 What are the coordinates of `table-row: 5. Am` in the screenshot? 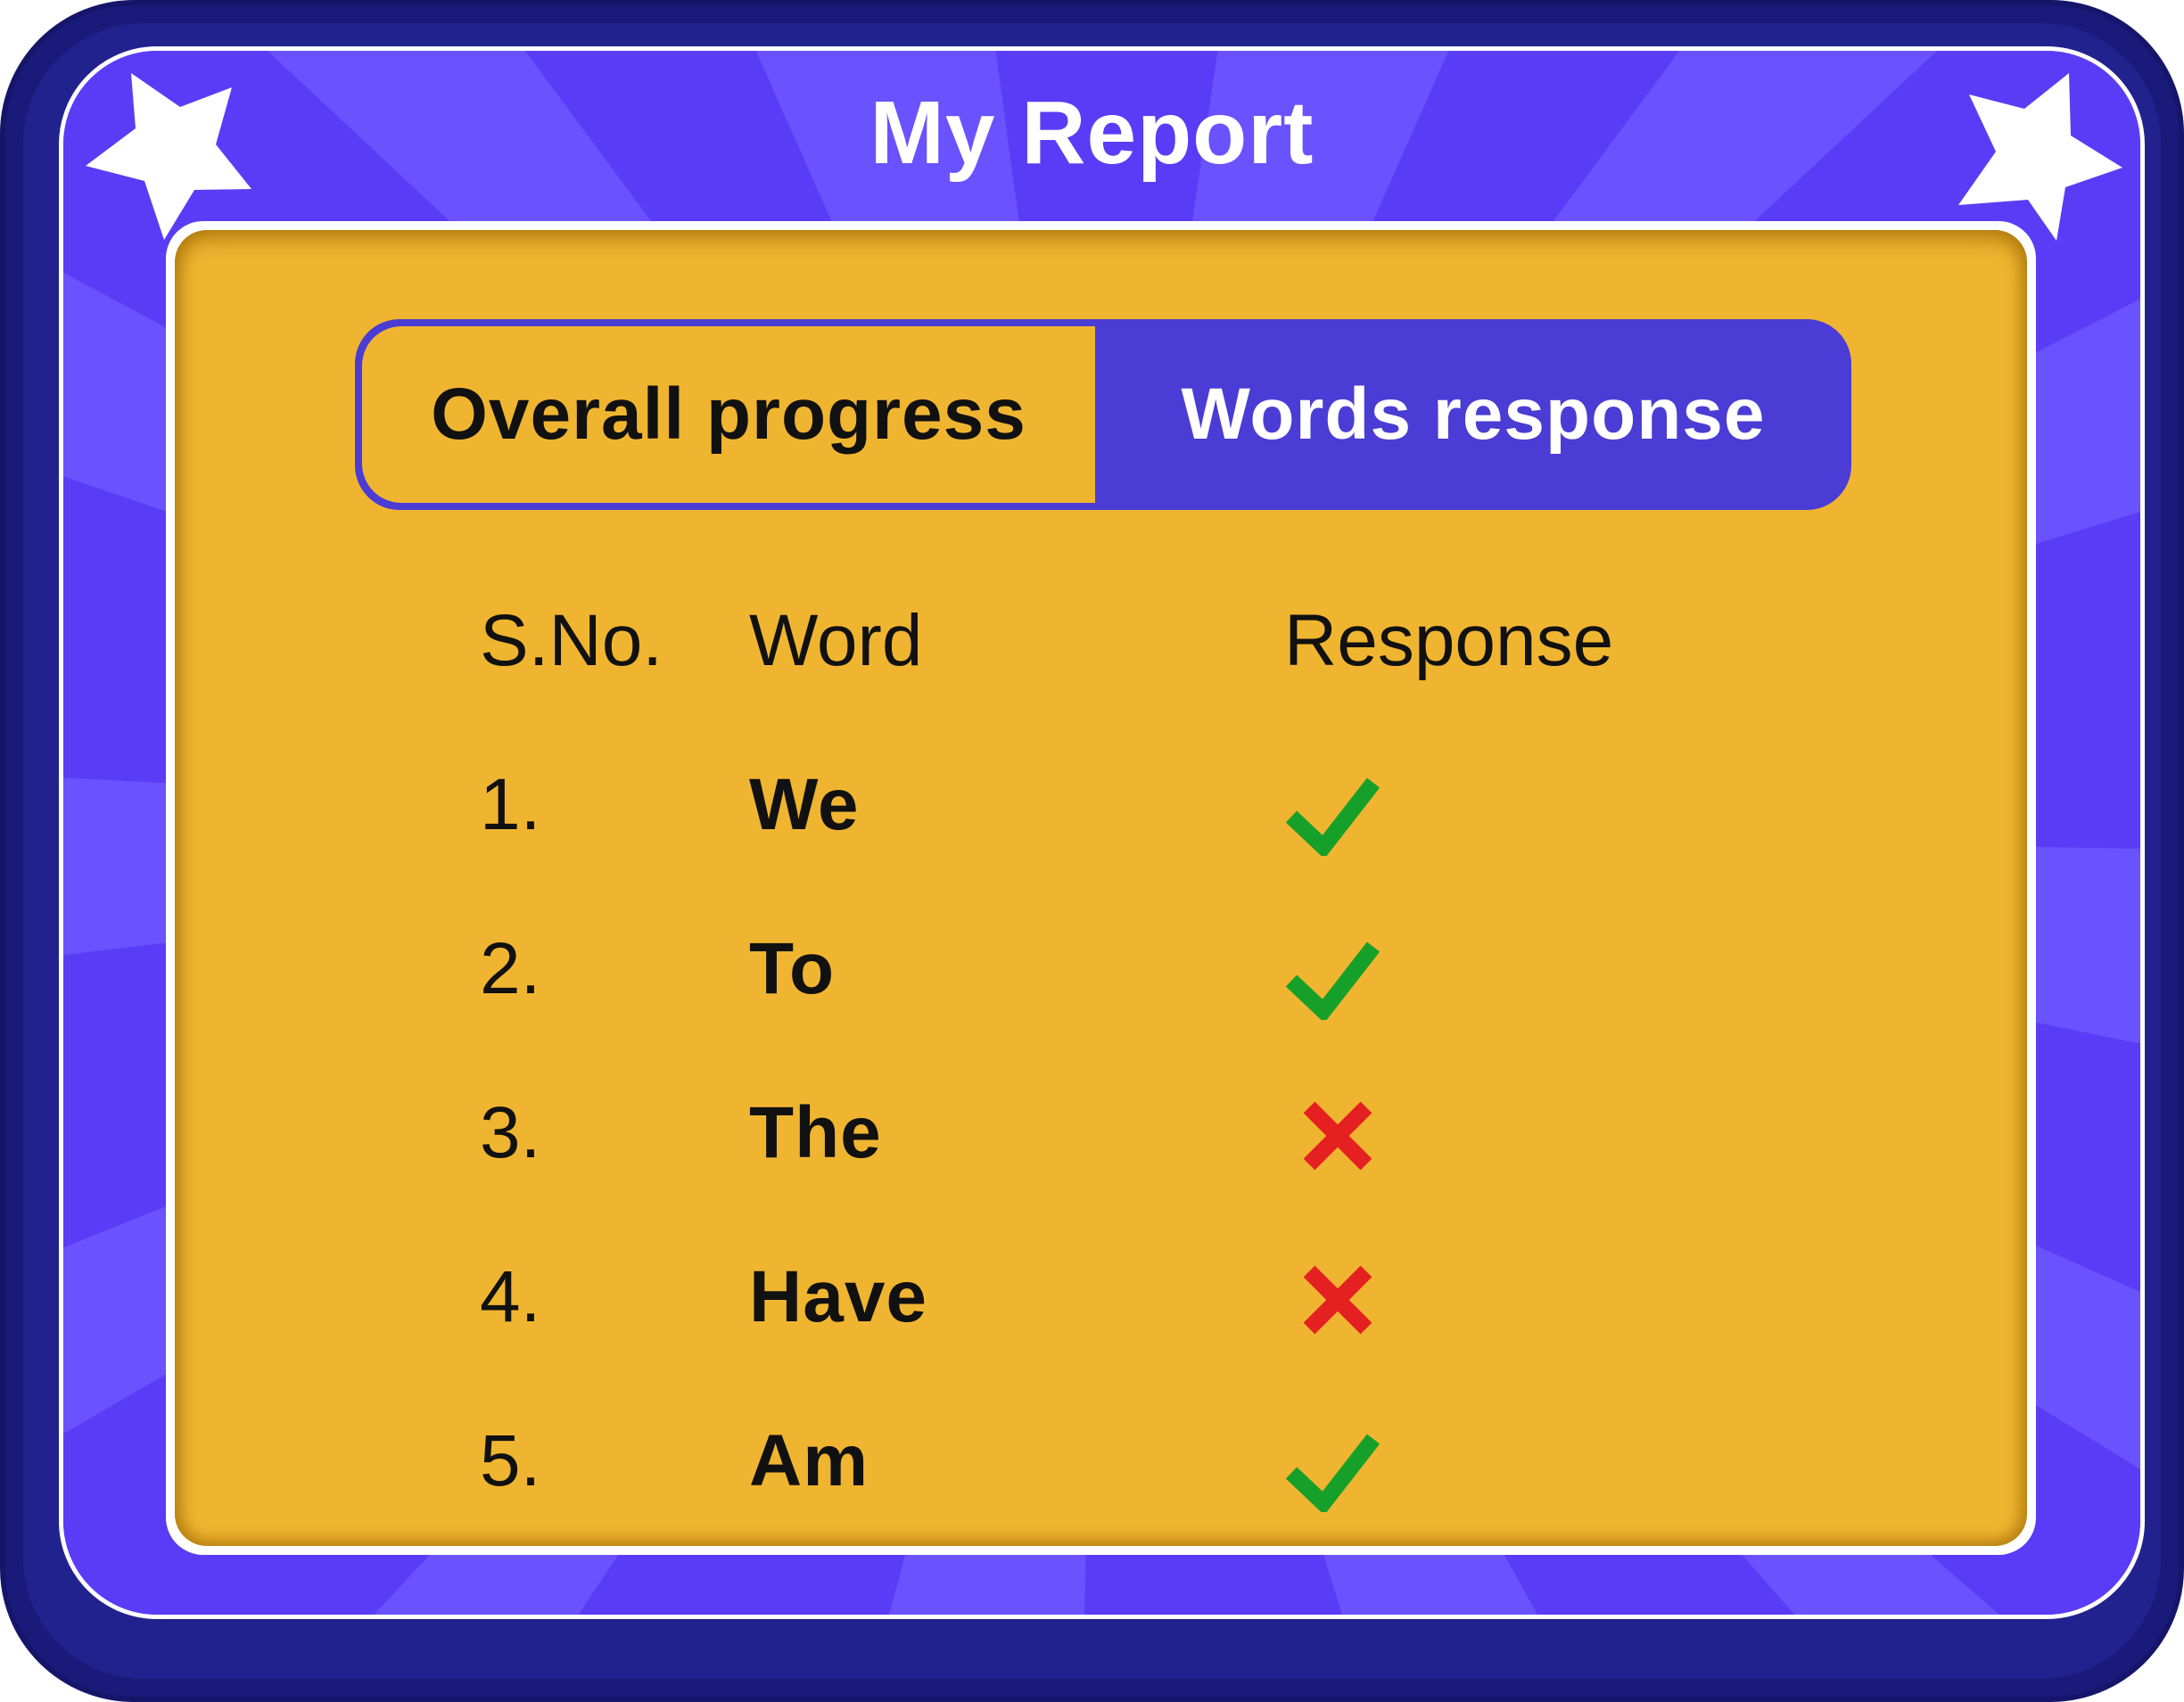 It's located at (1092, 1486).